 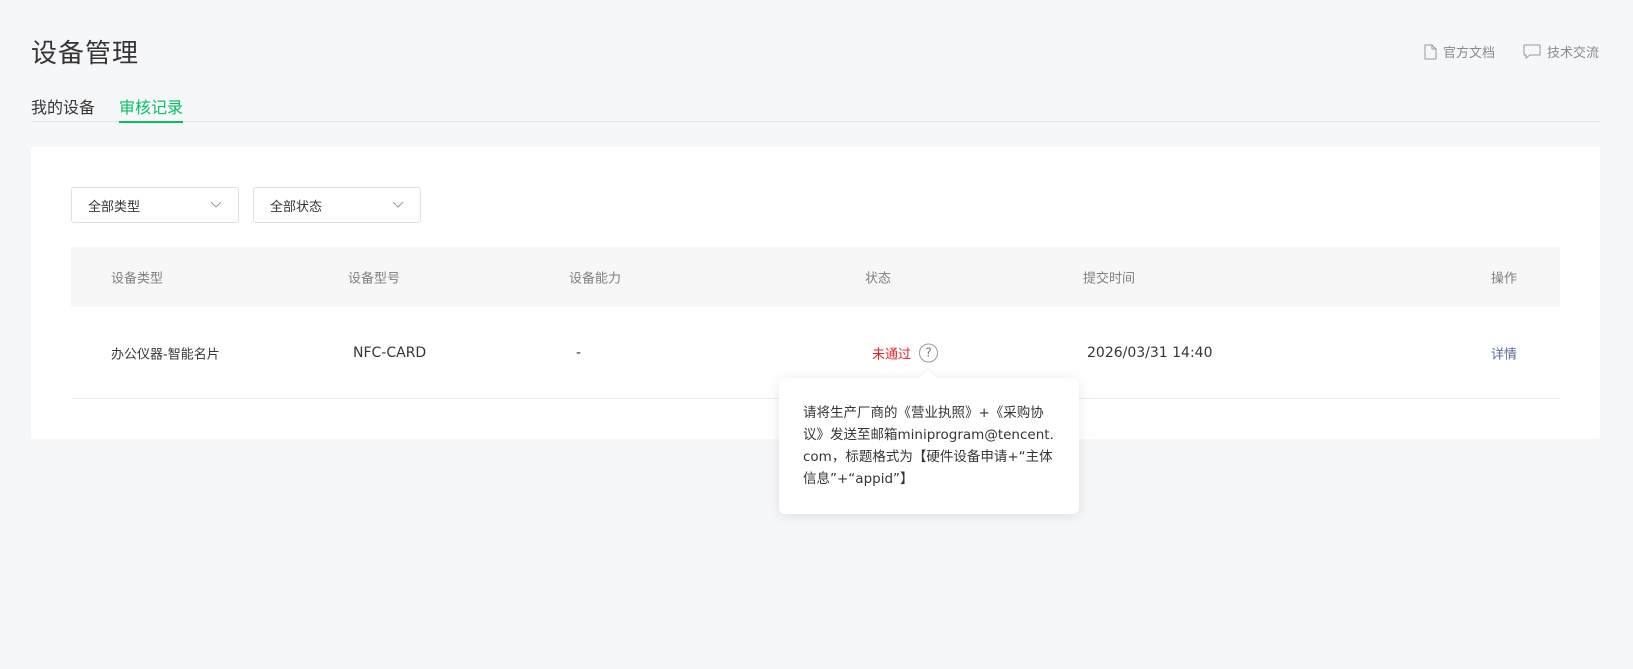 What do you see at coordinates (1532, 52) in the screenshot?
I see `chat-icon` at bounding box center [1532, 52].